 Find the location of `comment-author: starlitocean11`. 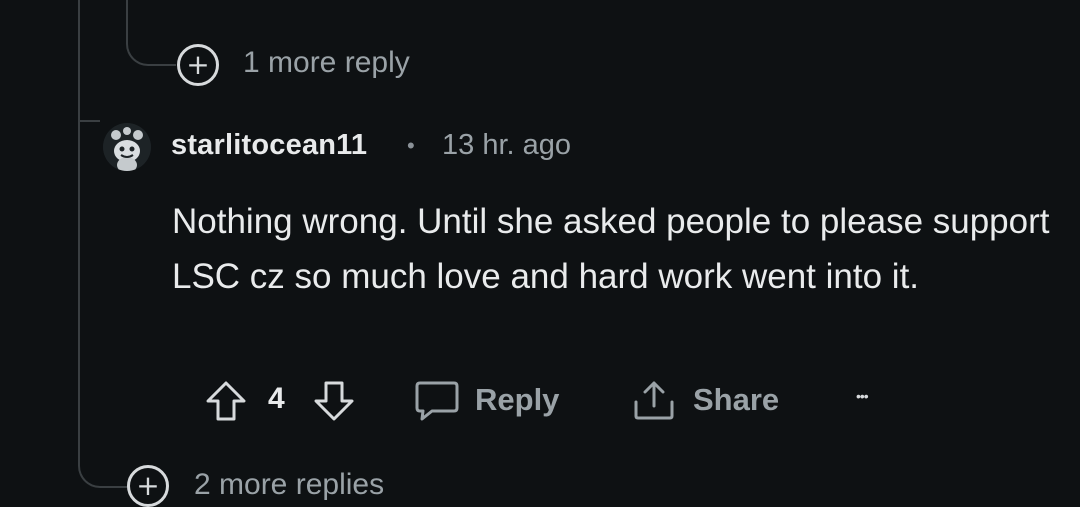

comment-author: starlitocean11 is located at coordinates (269, 145).